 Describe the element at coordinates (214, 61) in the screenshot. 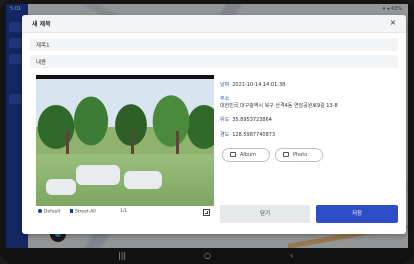

I see `content-field: 내용` at that location.